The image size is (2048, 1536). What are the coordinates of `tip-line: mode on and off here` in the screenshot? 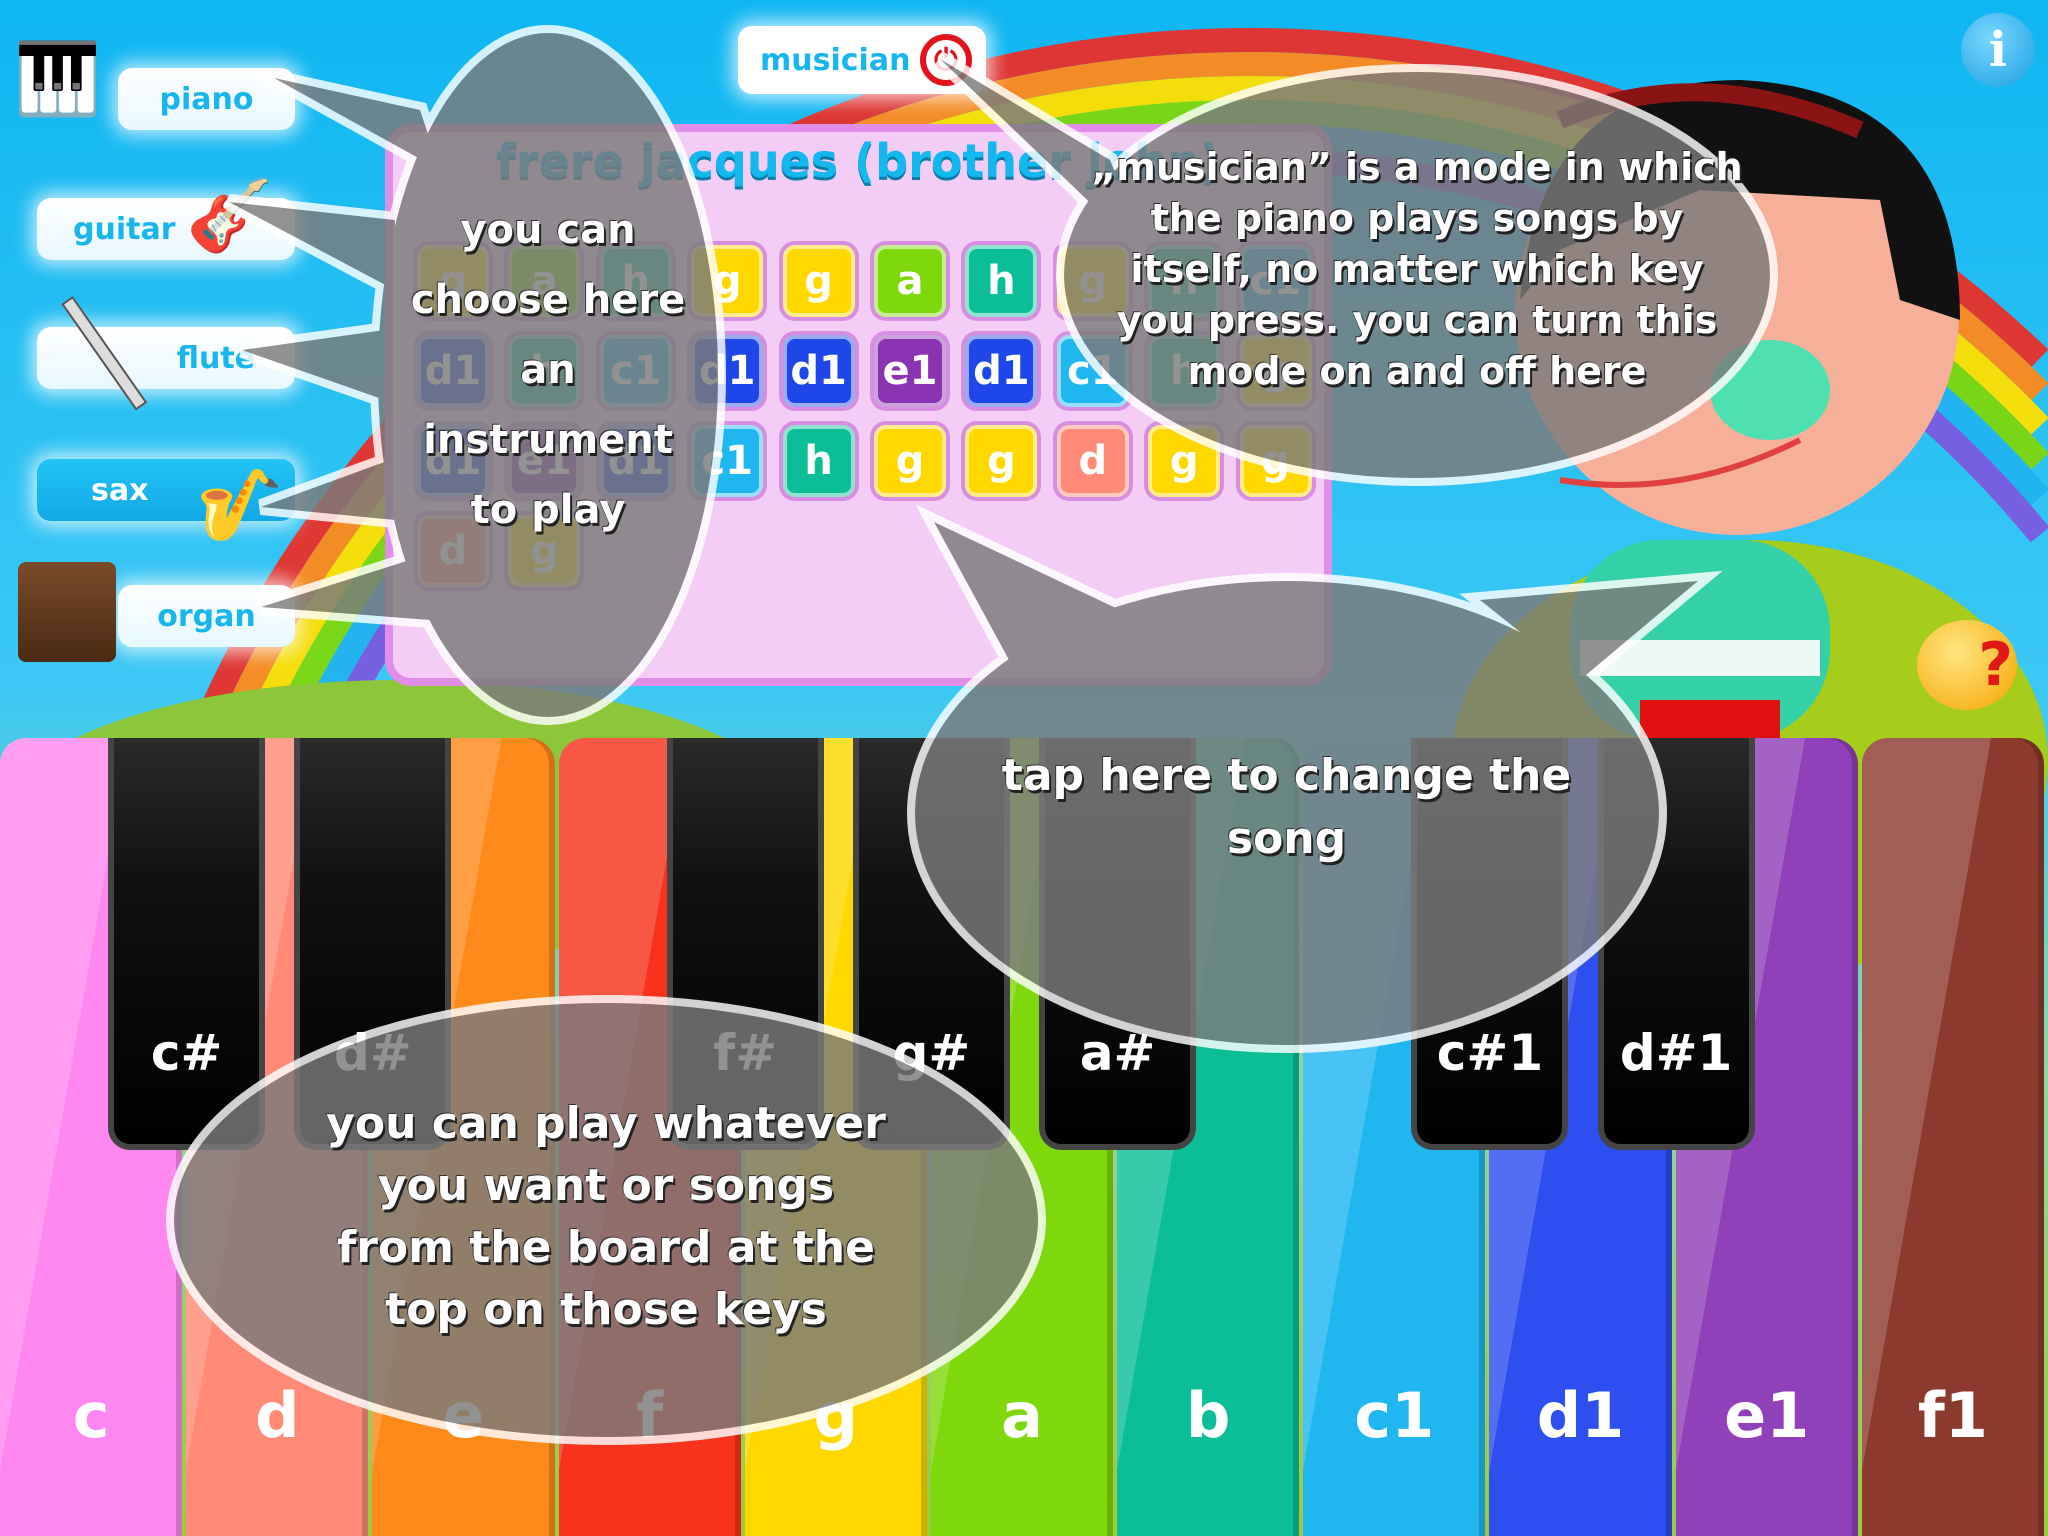 It's located at (1417, 371).